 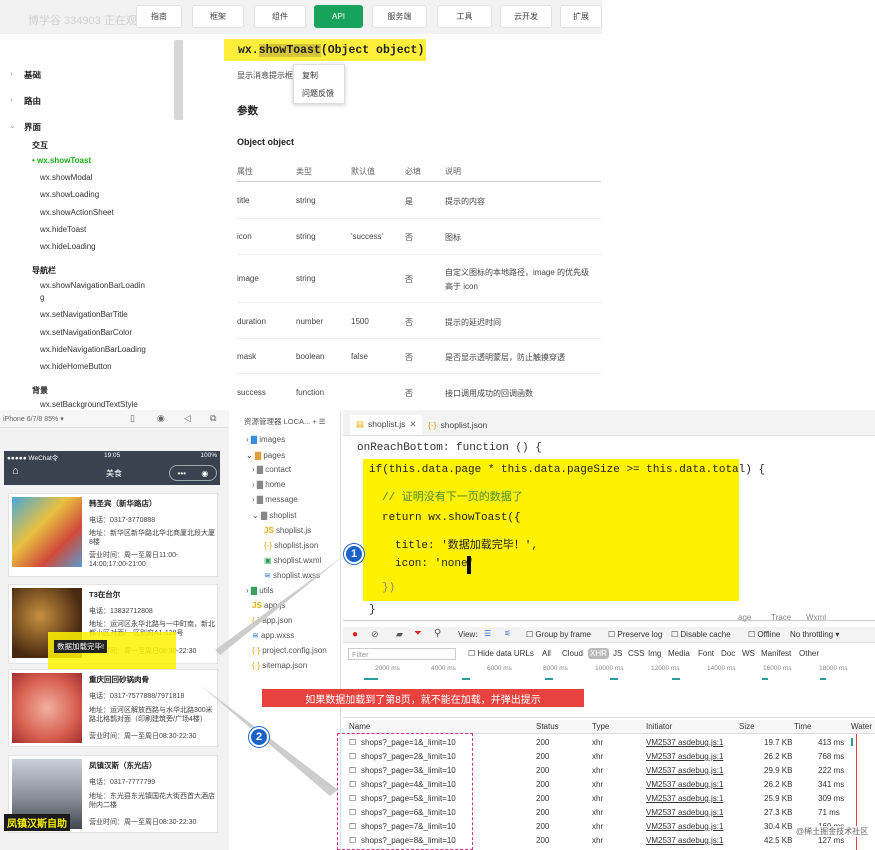 I want to click on col-header-time: Time, so click(x=802, y=726).